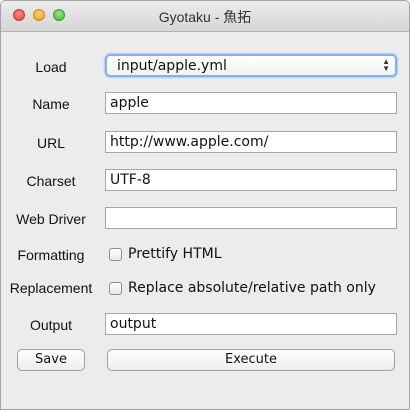 The width and height of the screenshot is (410, 410). What do you see at coordinates (115, 254) in the screenshot?
I see `prettify-html-checkbox` at bounding box center [115, 254].